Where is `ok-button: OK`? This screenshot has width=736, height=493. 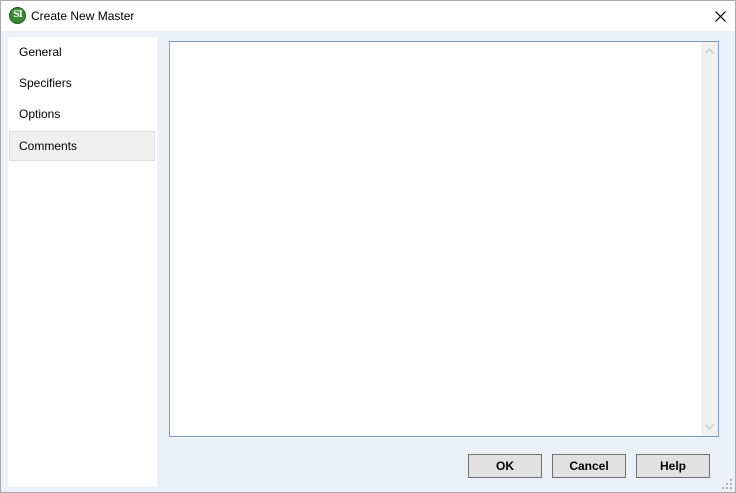 ok-button: OK is located at coordinates (505, 466).